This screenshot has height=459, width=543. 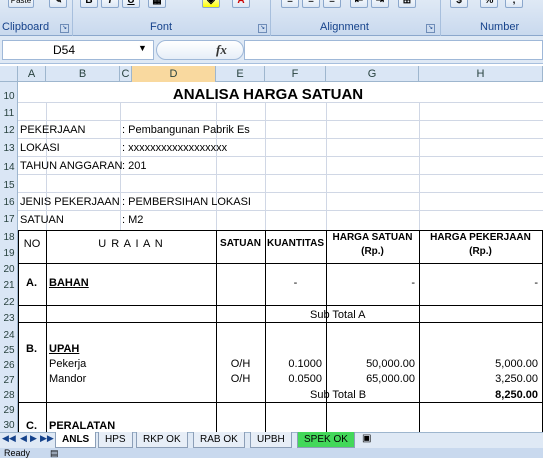 I want to click on row-header: 26, so click(x=9, y=365).